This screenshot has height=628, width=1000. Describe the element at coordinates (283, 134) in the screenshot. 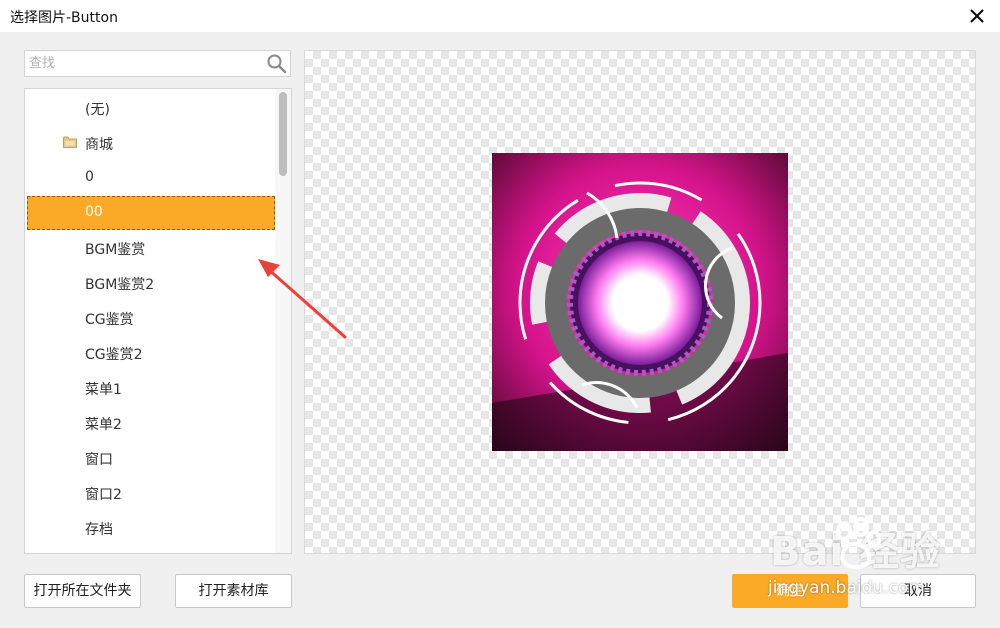

I see `scrollbar-thumb` at that location.